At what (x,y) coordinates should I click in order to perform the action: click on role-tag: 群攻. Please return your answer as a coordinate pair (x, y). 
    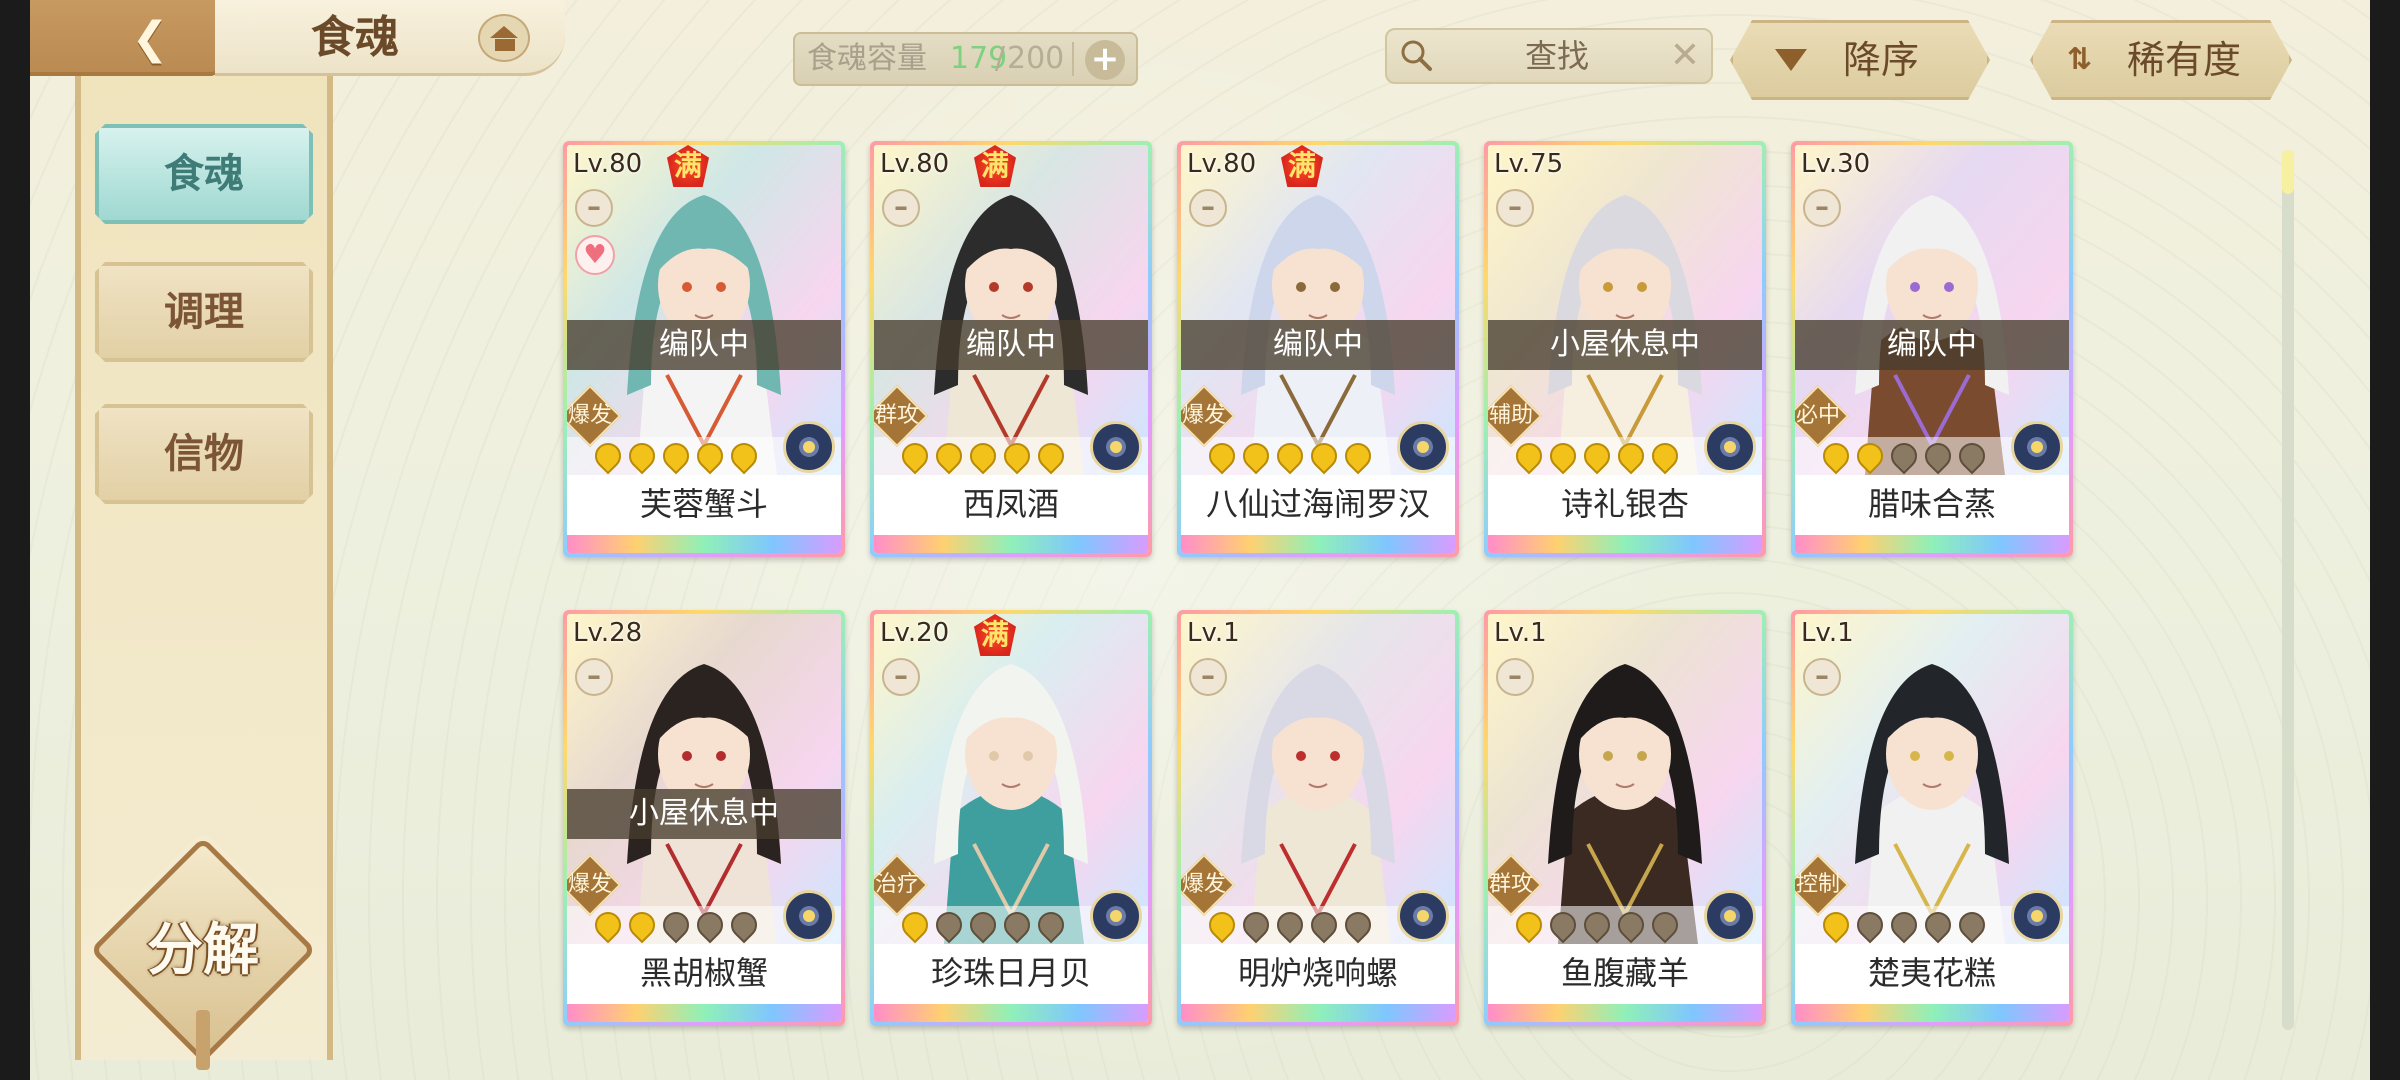
    Looking at the image, I should click on (901, 416).